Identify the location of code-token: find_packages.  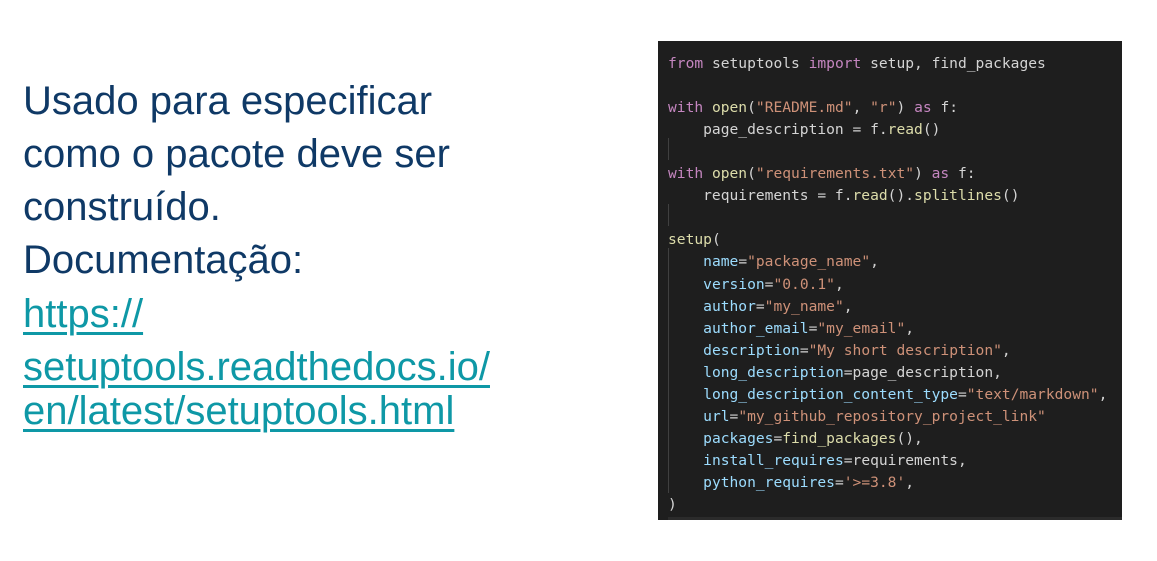
(839, 438).